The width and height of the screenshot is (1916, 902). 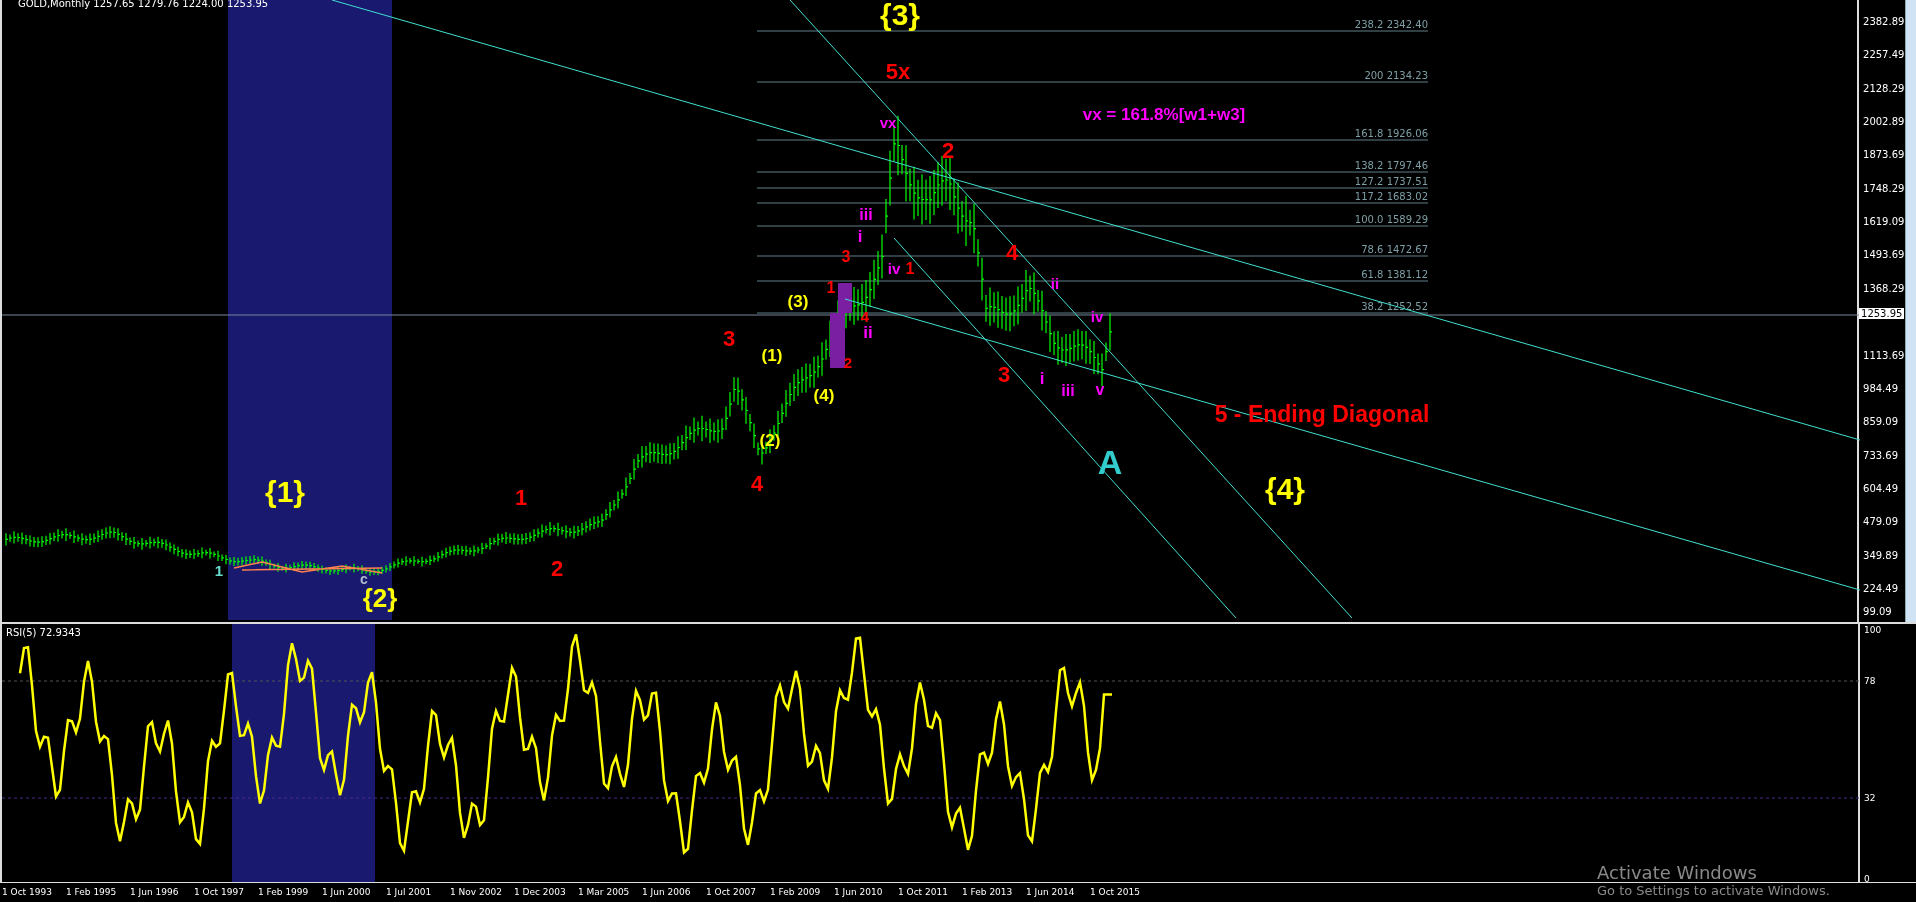 I want to click on date-label: 1 Feb 1999, so click(x=283, y=892).